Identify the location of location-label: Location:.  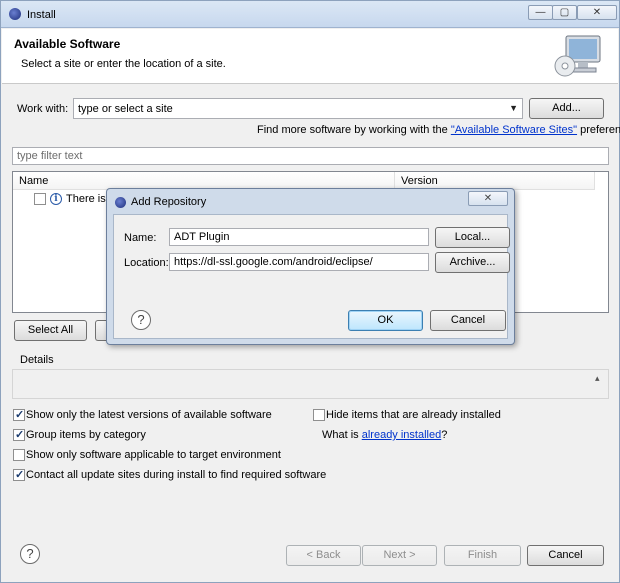
(146, 263).